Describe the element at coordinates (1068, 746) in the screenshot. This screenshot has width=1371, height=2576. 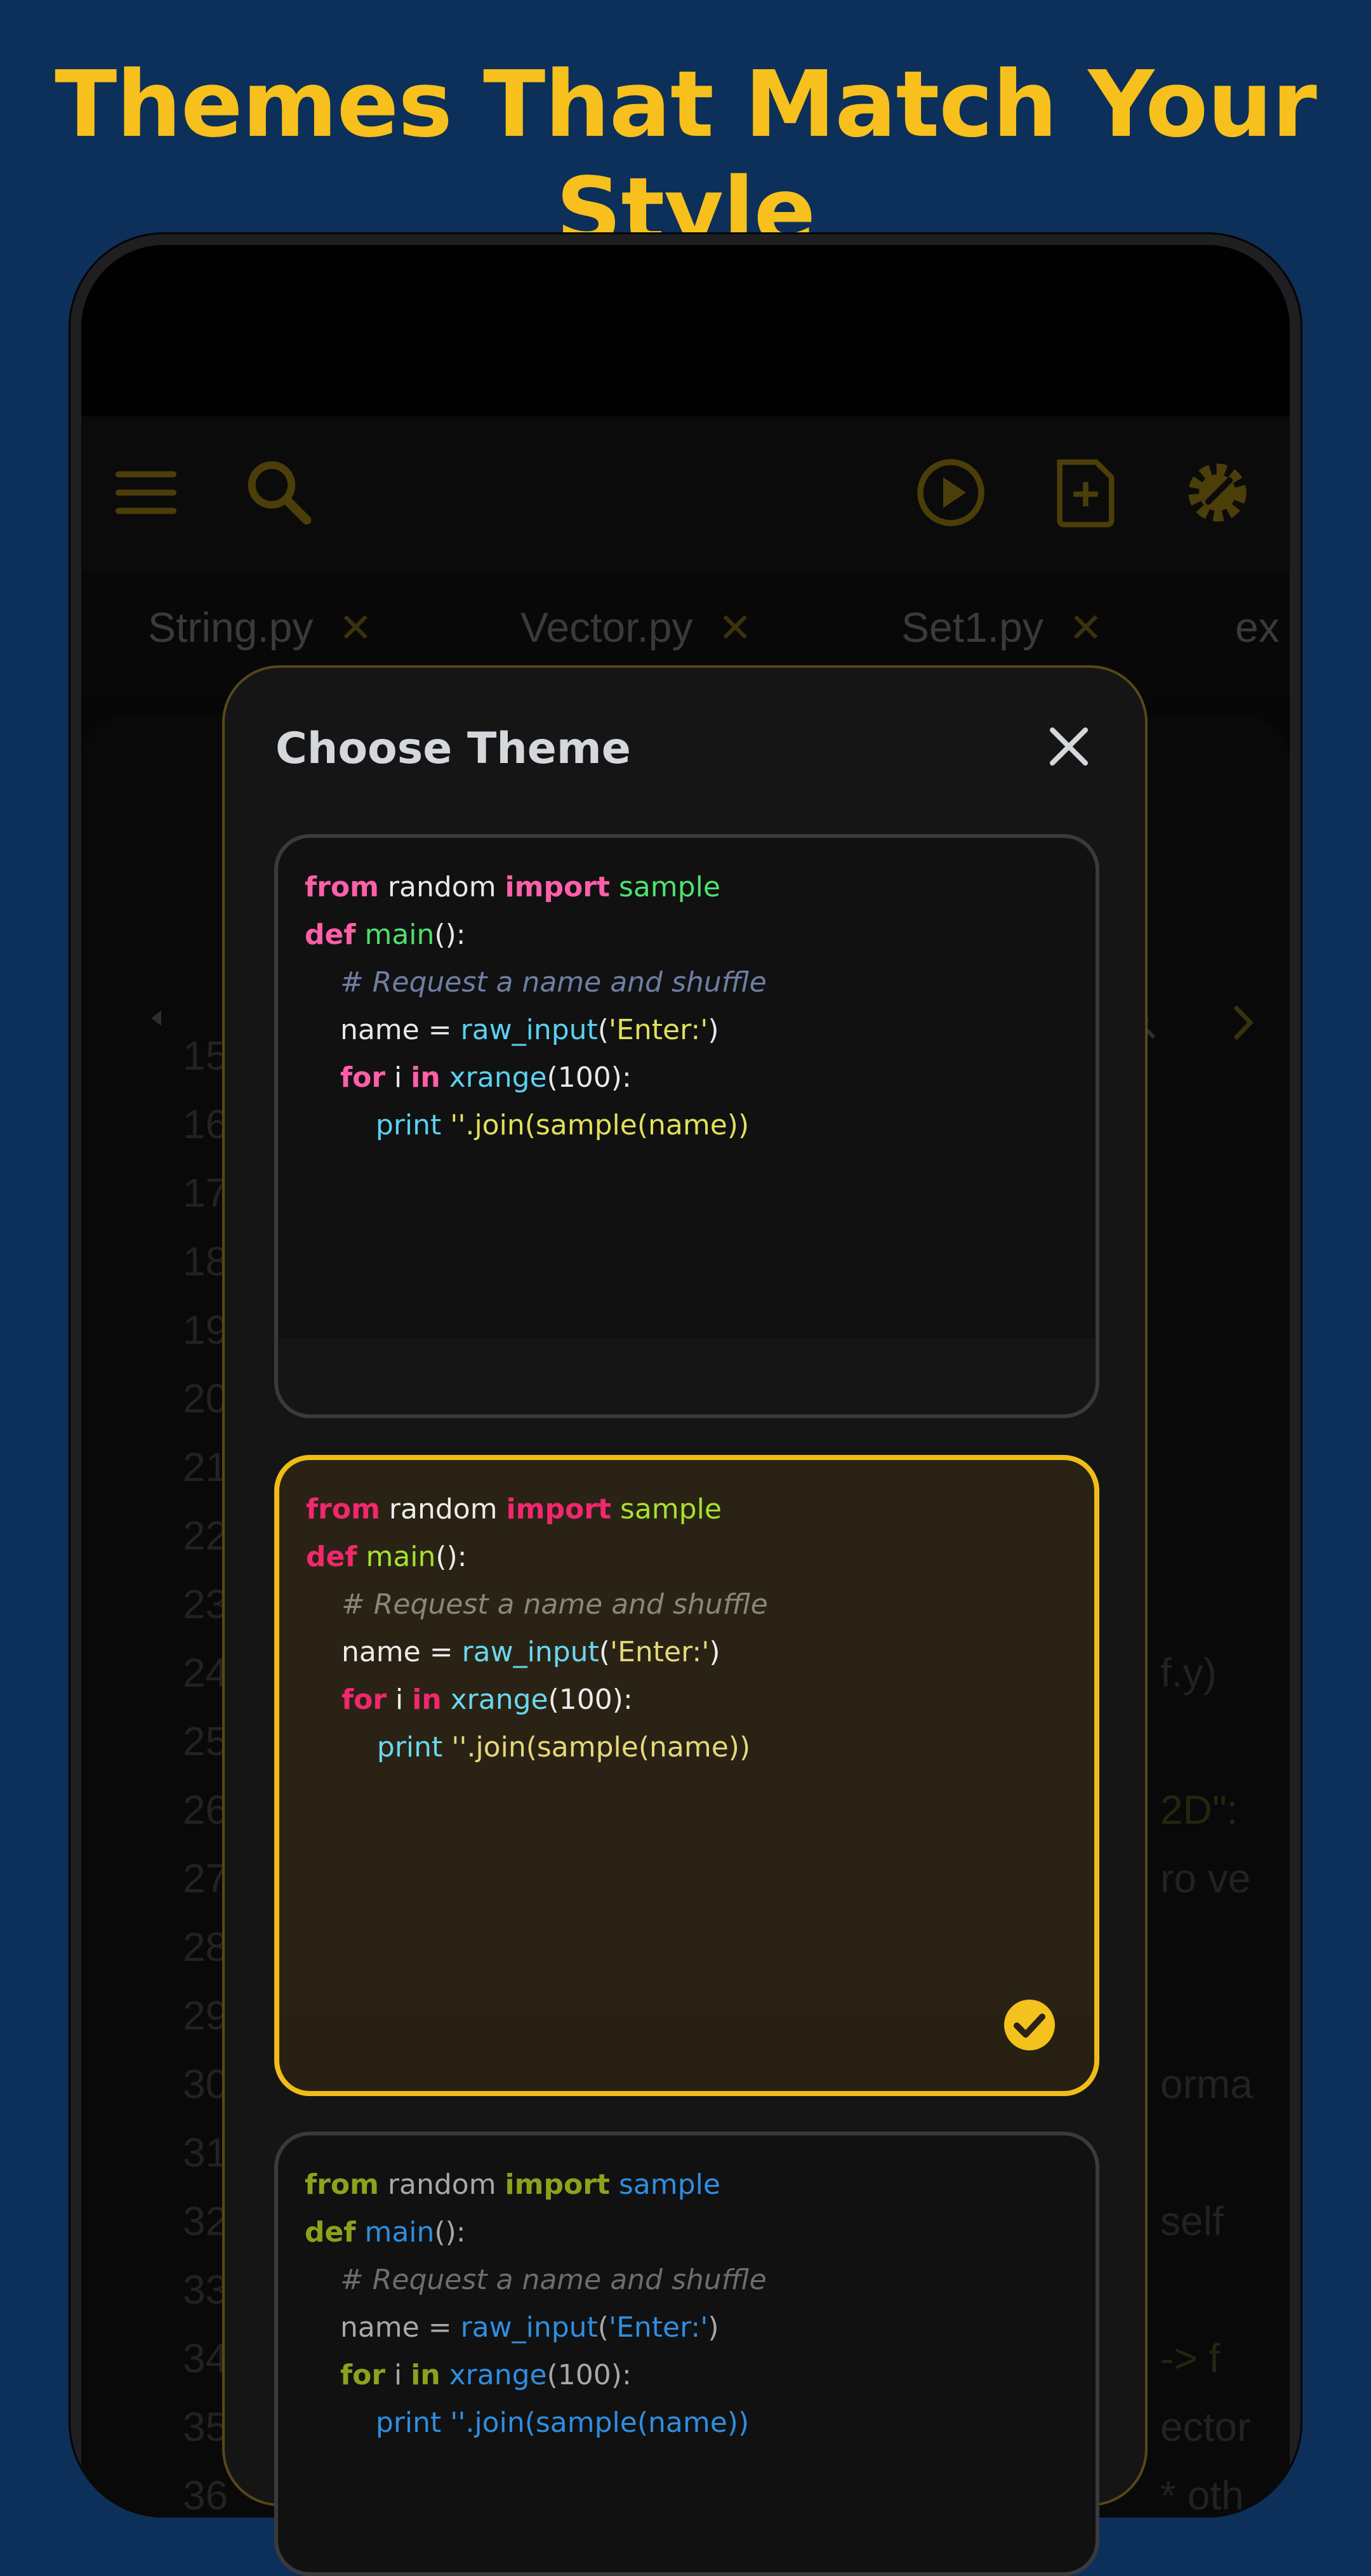
I see `close-icon` at that location.